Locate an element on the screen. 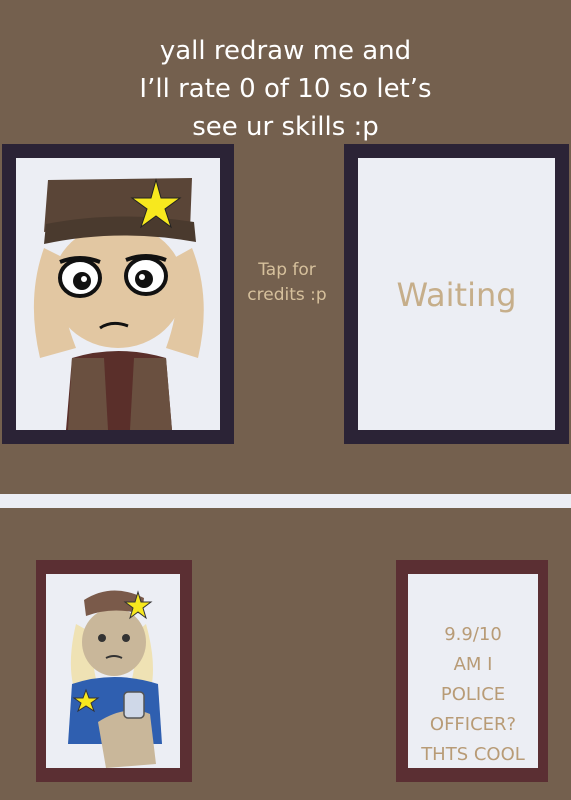 The width and height of the screenshot is (571, 800). redraw-placeholder-frame: Waiting is located at coordinates (456, 294).